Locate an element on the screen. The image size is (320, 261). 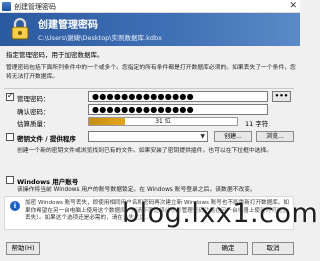
window-title: 创建管理密码 is located at coordinates (35, 7).